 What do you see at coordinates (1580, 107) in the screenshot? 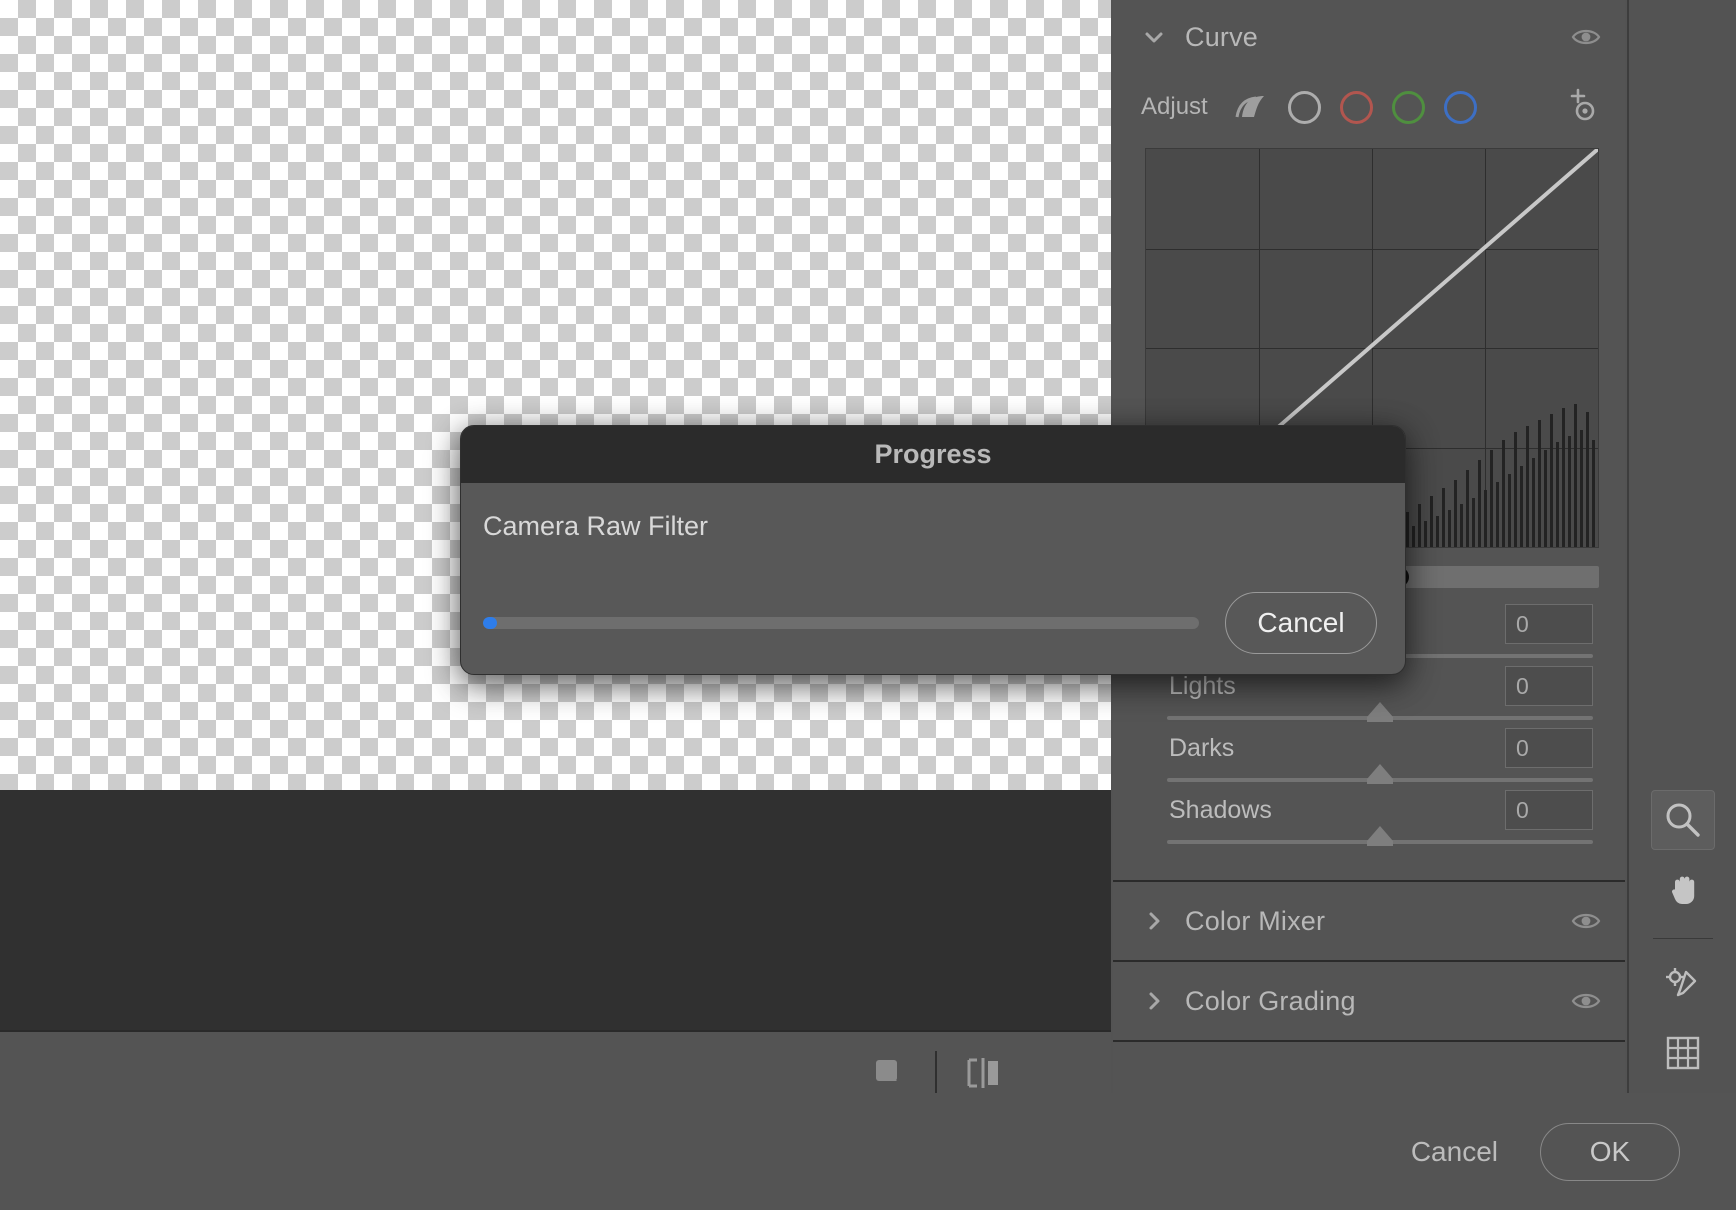
I see `targeted-adjustment-tool-icon` at bounding box center [1580, 107].